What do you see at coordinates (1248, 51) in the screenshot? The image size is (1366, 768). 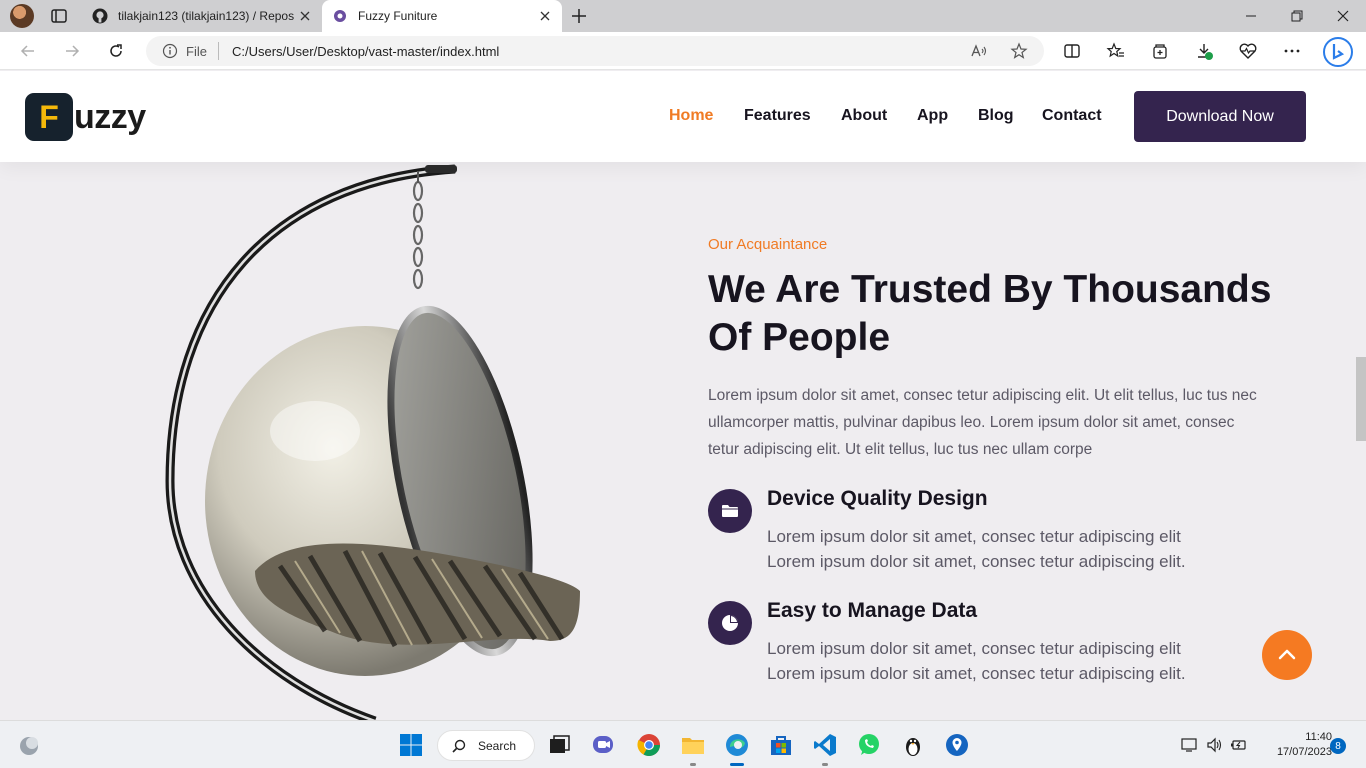 I see `performance-icon` at bounding box center [1248, 51].